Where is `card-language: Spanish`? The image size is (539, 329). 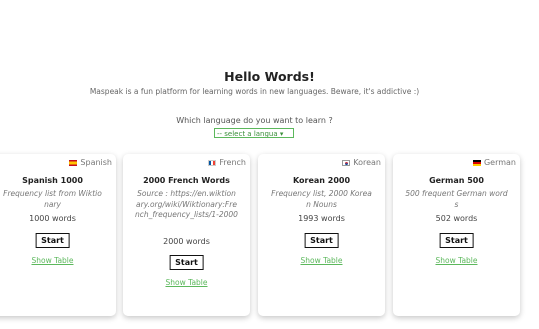
card-language: Spanish is located at coordinates (90, 162).